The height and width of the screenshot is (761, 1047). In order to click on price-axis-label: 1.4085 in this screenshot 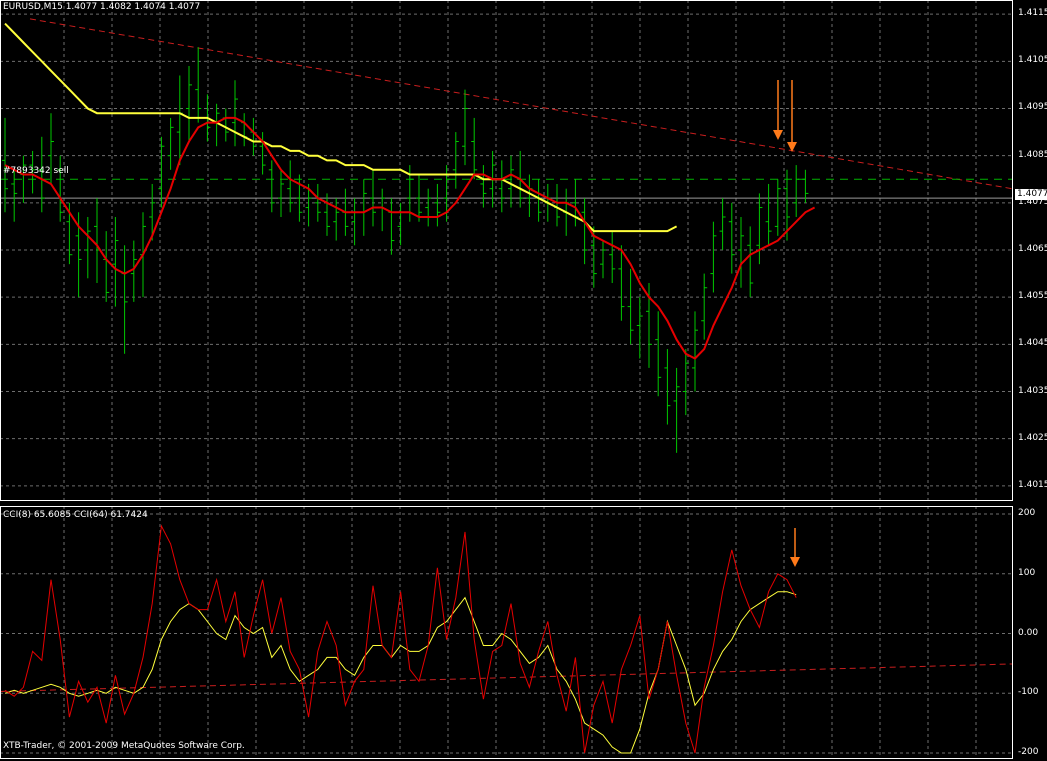, I will do `click(1032, 154)`.